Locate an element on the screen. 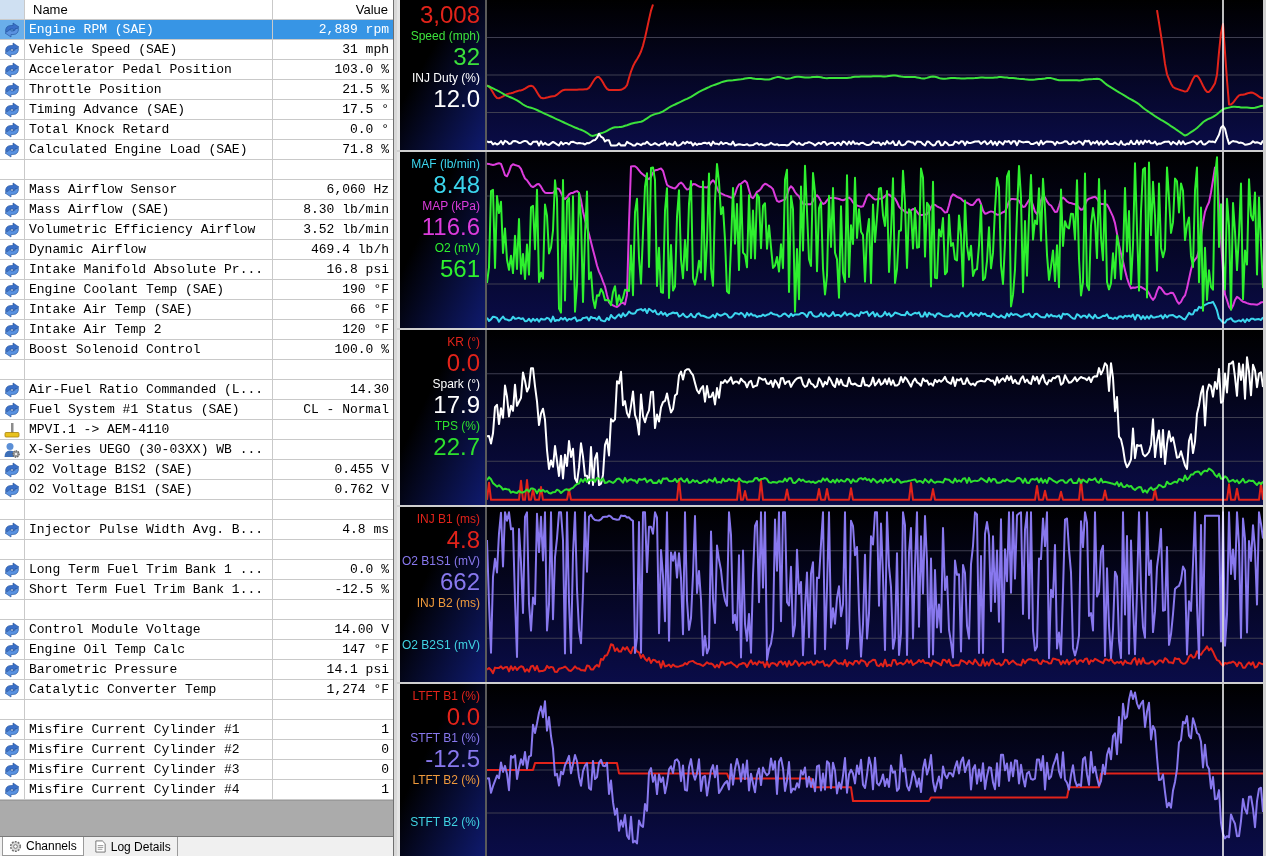 The width and height of the screenshot is (1266, 856). value-cell-text: 31 mph is located at coordinates (365, 50).